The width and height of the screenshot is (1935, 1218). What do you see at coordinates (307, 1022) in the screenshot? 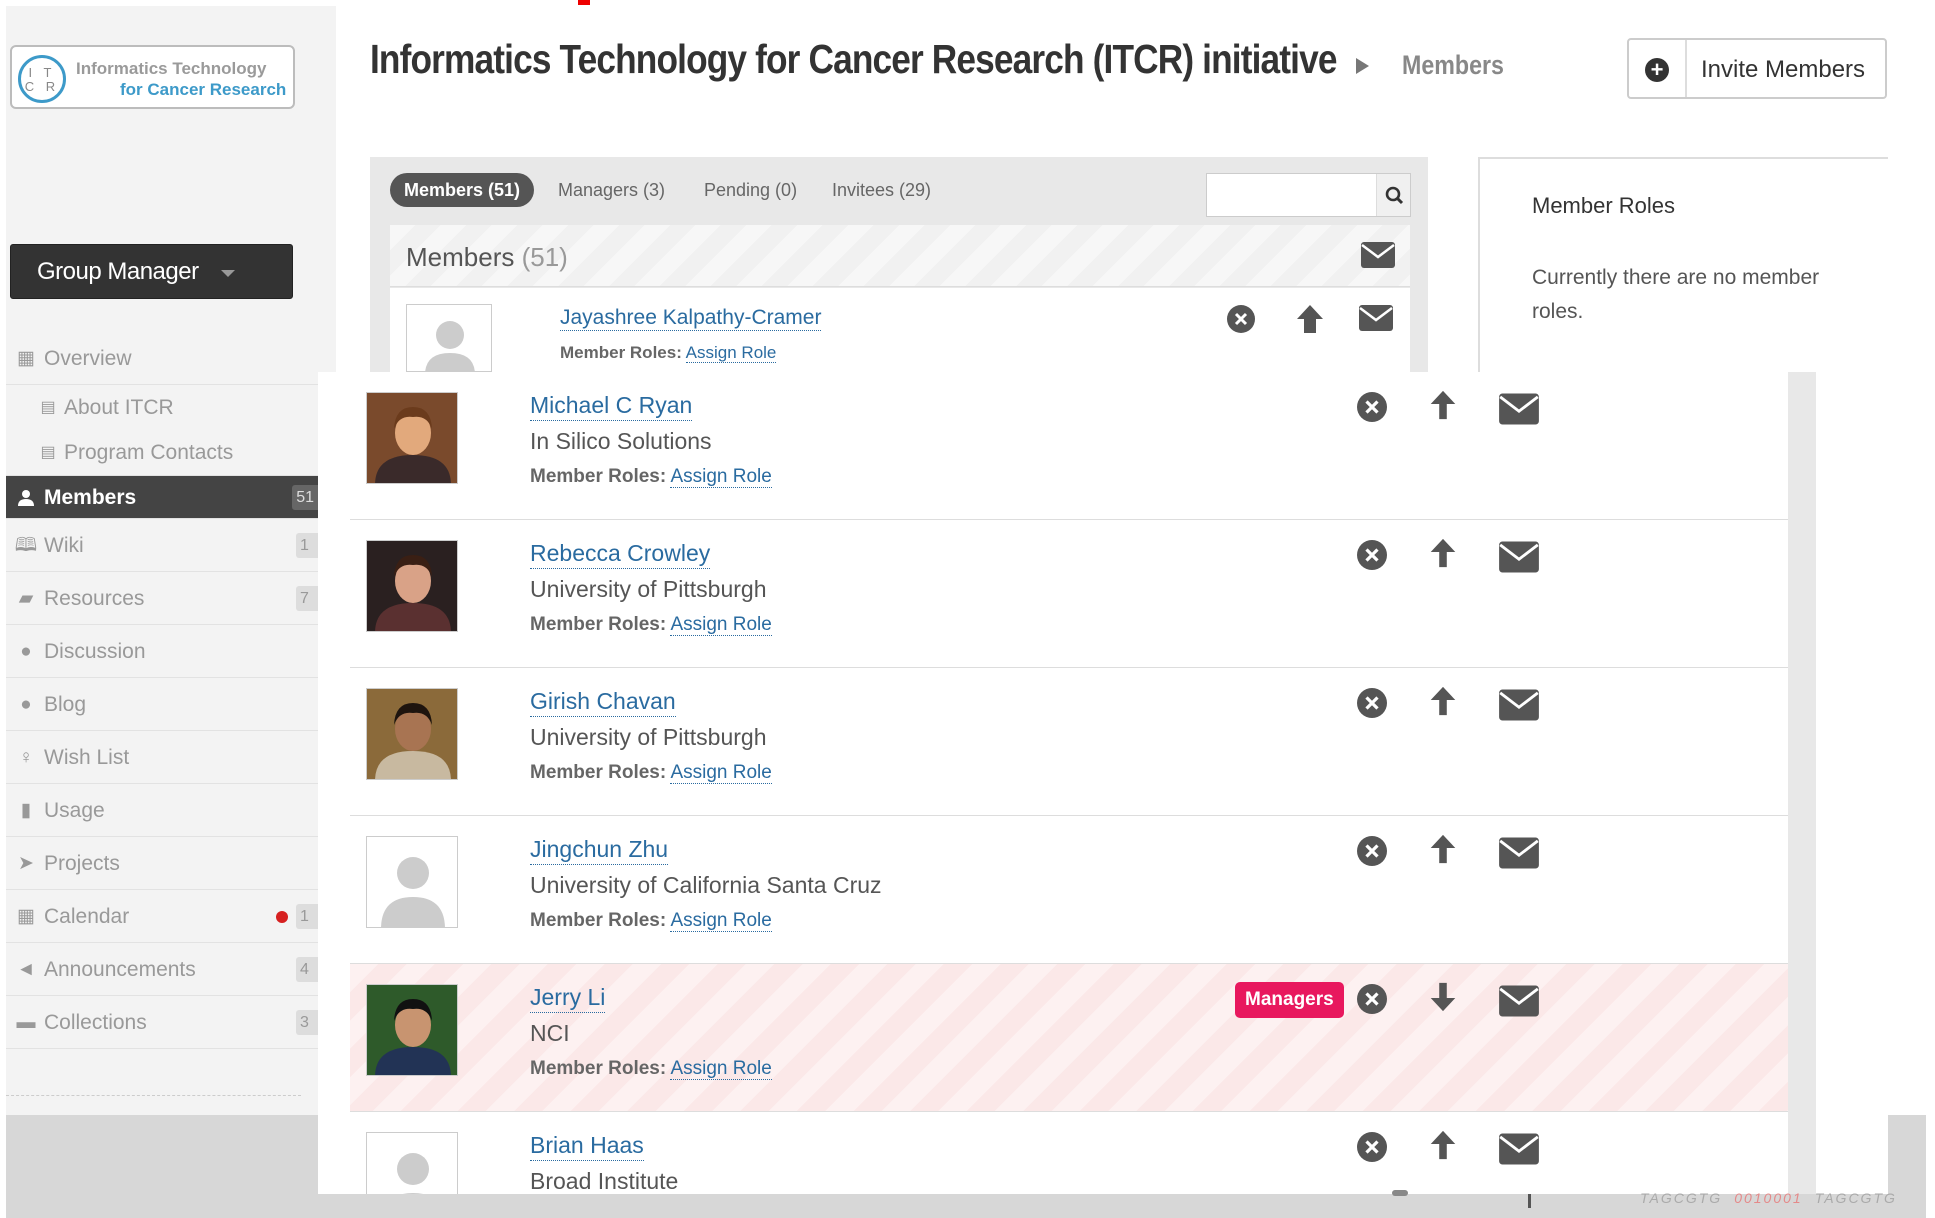
I see `collections-count-badge: 3` at bounding box center [307, 1022].